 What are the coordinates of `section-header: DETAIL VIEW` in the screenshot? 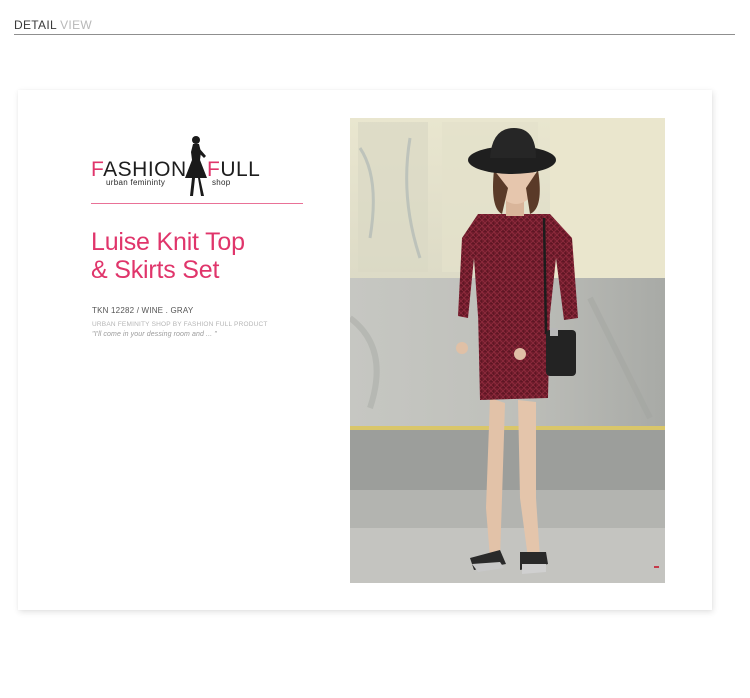 It's located at (53, 25).